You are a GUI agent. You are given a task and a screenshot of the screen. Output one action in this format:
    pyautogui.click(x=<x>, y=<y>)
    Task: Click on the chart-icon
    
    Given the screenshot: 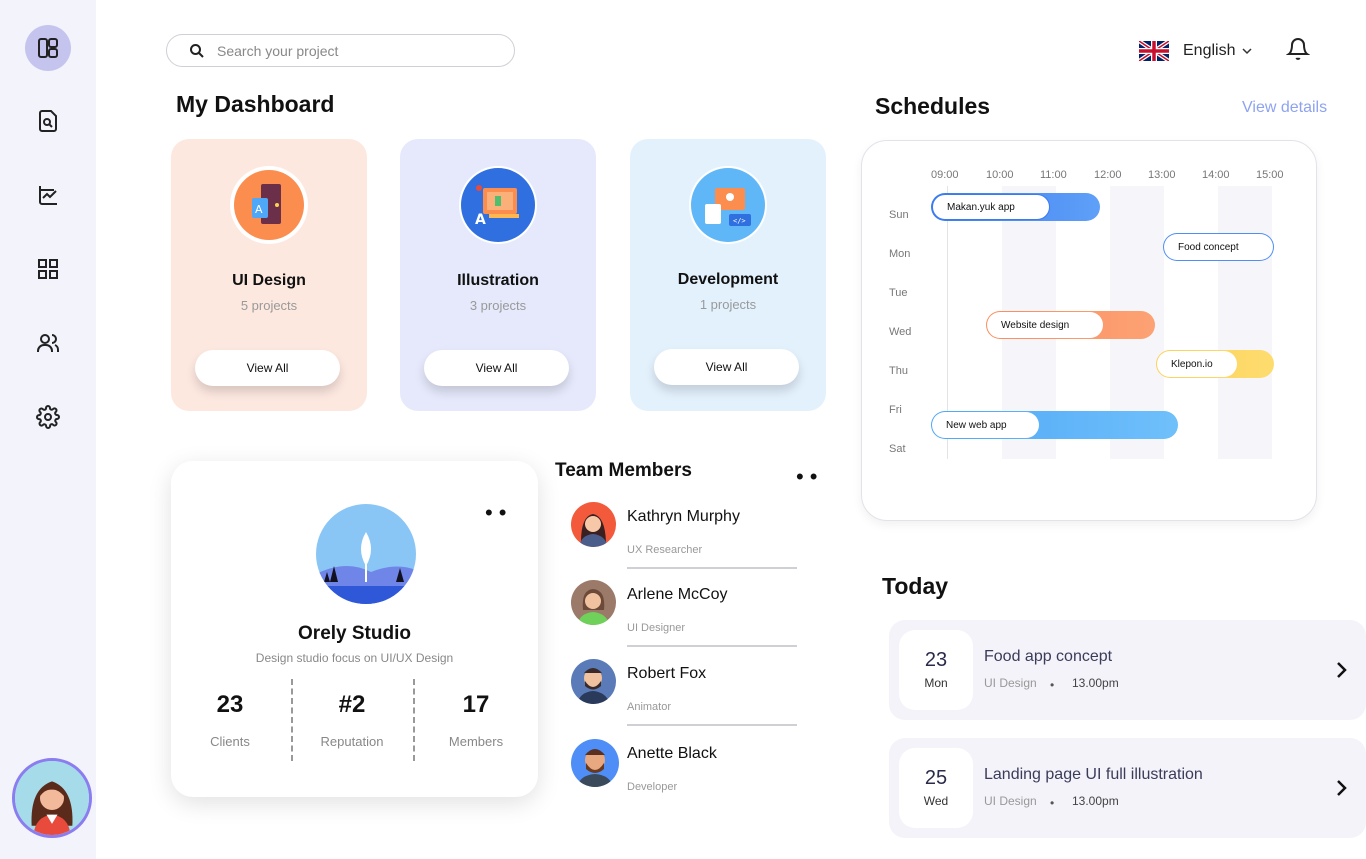 What is the action you would take?
    pyautogui.click(x=48, y=195)
    